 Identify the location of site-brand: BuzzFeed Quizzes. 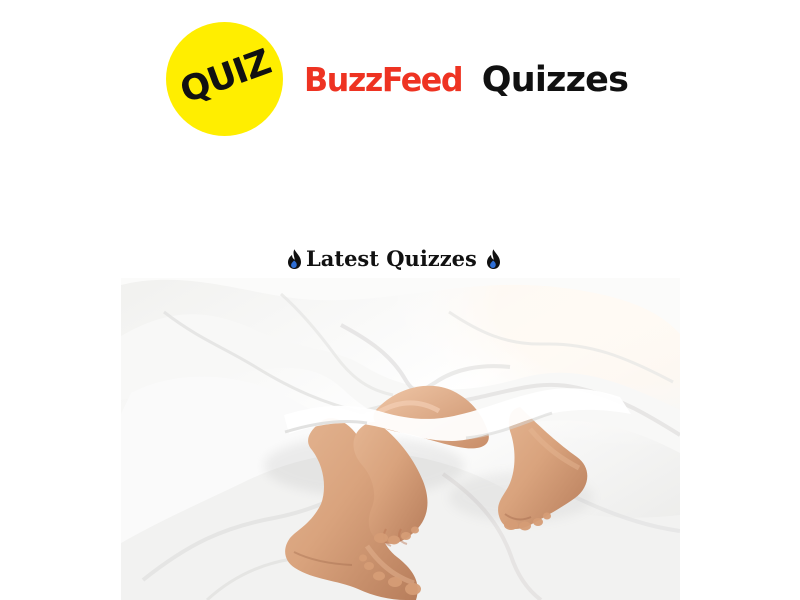
(466, 82).